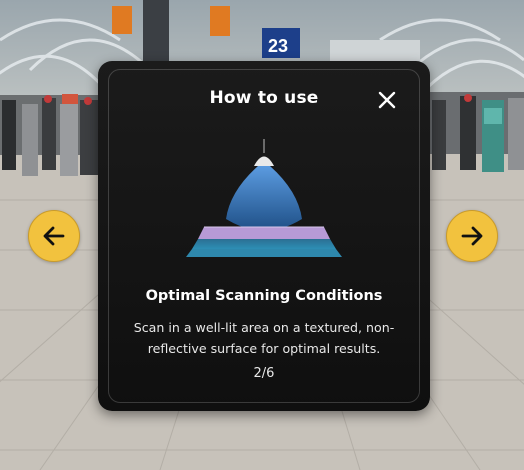 Image resolution: width=524 pixels, height=470 pixels. I want to click on arrow-right-icon, so click(472, 236).